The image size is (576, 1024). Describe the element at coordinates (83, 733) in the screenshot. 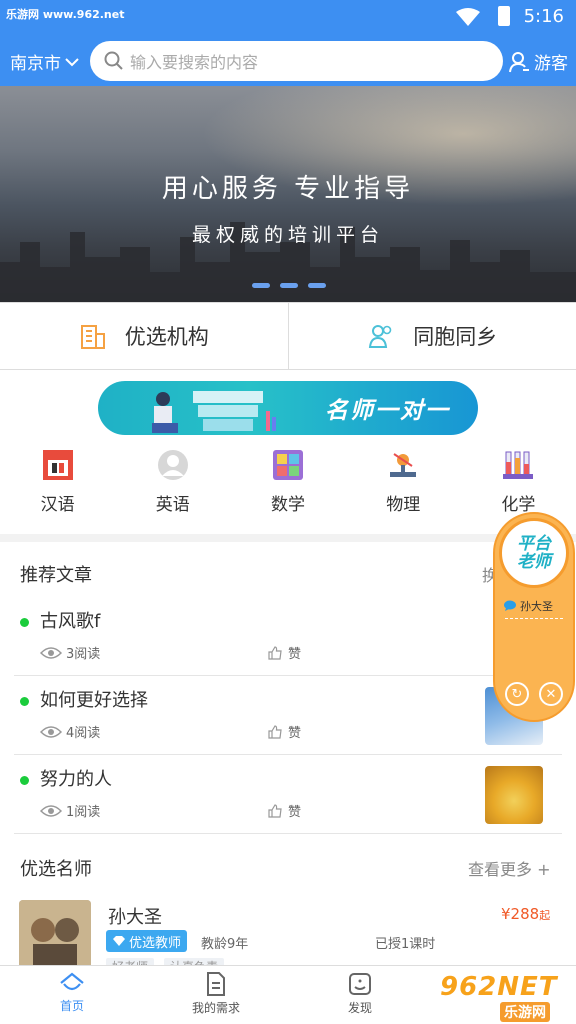

I see `read-count-text: 4阅读` at that location.